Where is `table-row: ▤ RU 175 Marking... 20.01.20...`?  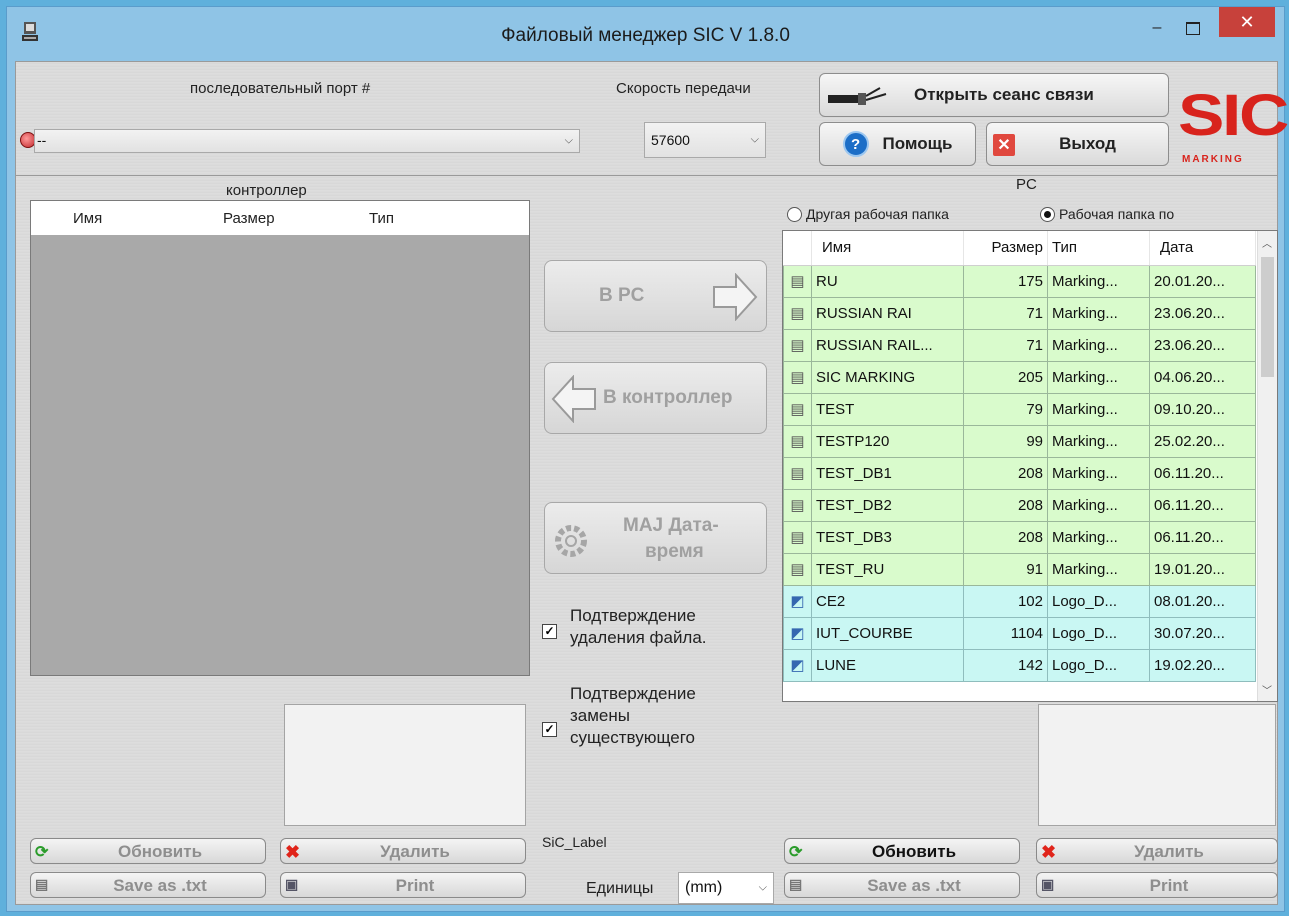 table-row: ▤ RU 175 Marking... 20.01.20... is located at coordinates (1019, 281).